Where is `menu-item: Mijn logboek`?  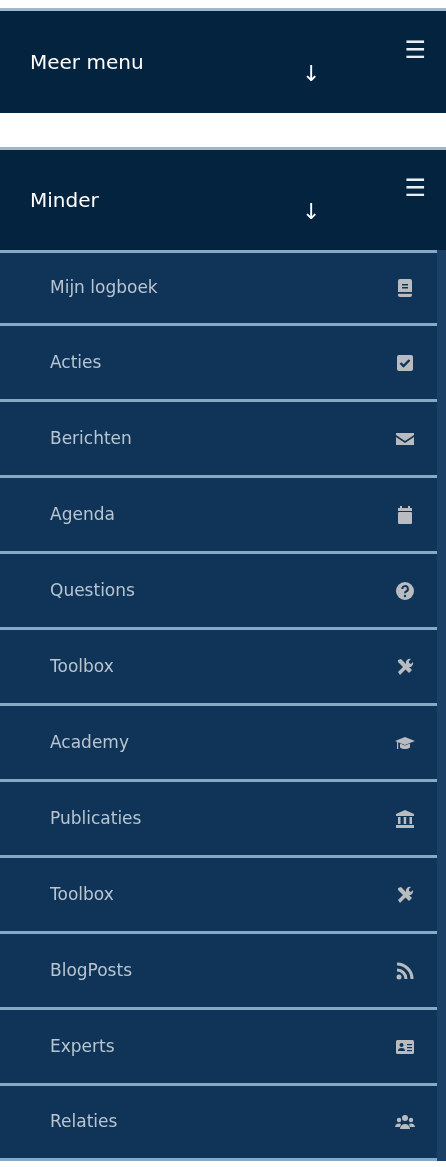 menu-item: Mijn logboek is located at coordinates (218, 288).